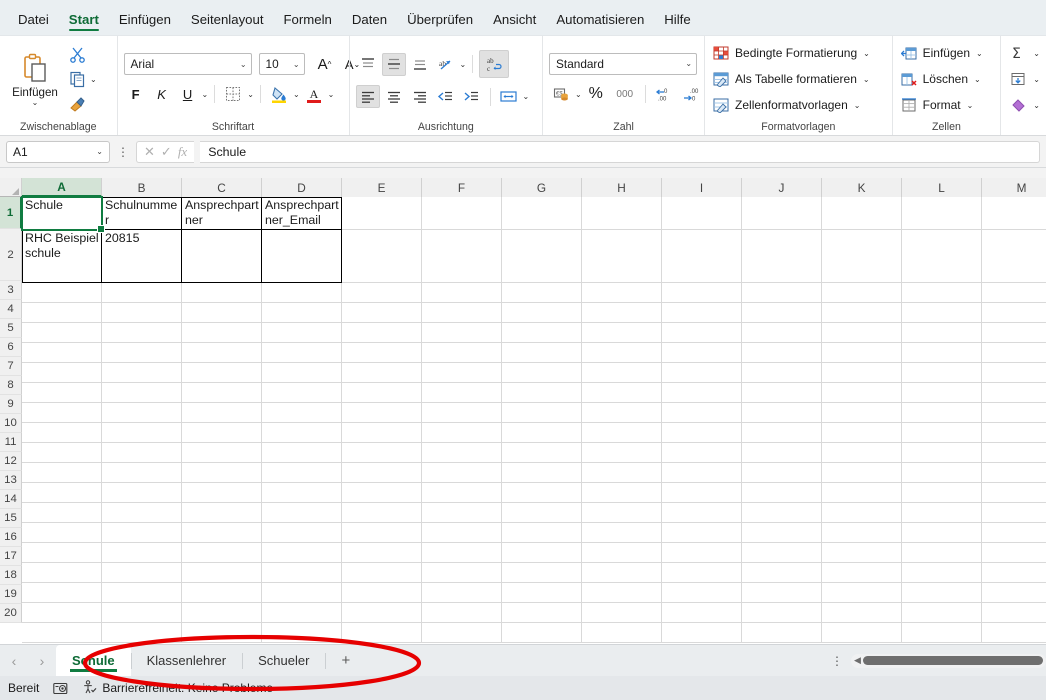  Describe the element at coordinates (702, 187) in the screenshot. I see `column-header-i: I` at that location.